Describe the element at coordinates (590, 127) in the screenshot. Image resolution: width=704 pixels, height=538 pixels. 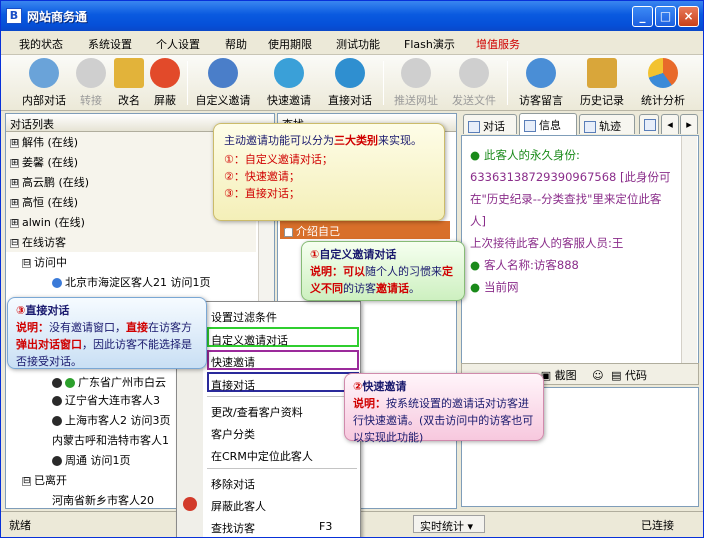
I see `track-icon` at that location.